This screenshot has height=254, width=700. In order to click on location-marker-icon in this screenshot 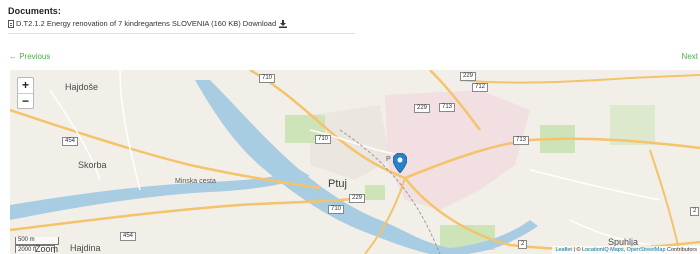, I will do `click(400, 163)`.